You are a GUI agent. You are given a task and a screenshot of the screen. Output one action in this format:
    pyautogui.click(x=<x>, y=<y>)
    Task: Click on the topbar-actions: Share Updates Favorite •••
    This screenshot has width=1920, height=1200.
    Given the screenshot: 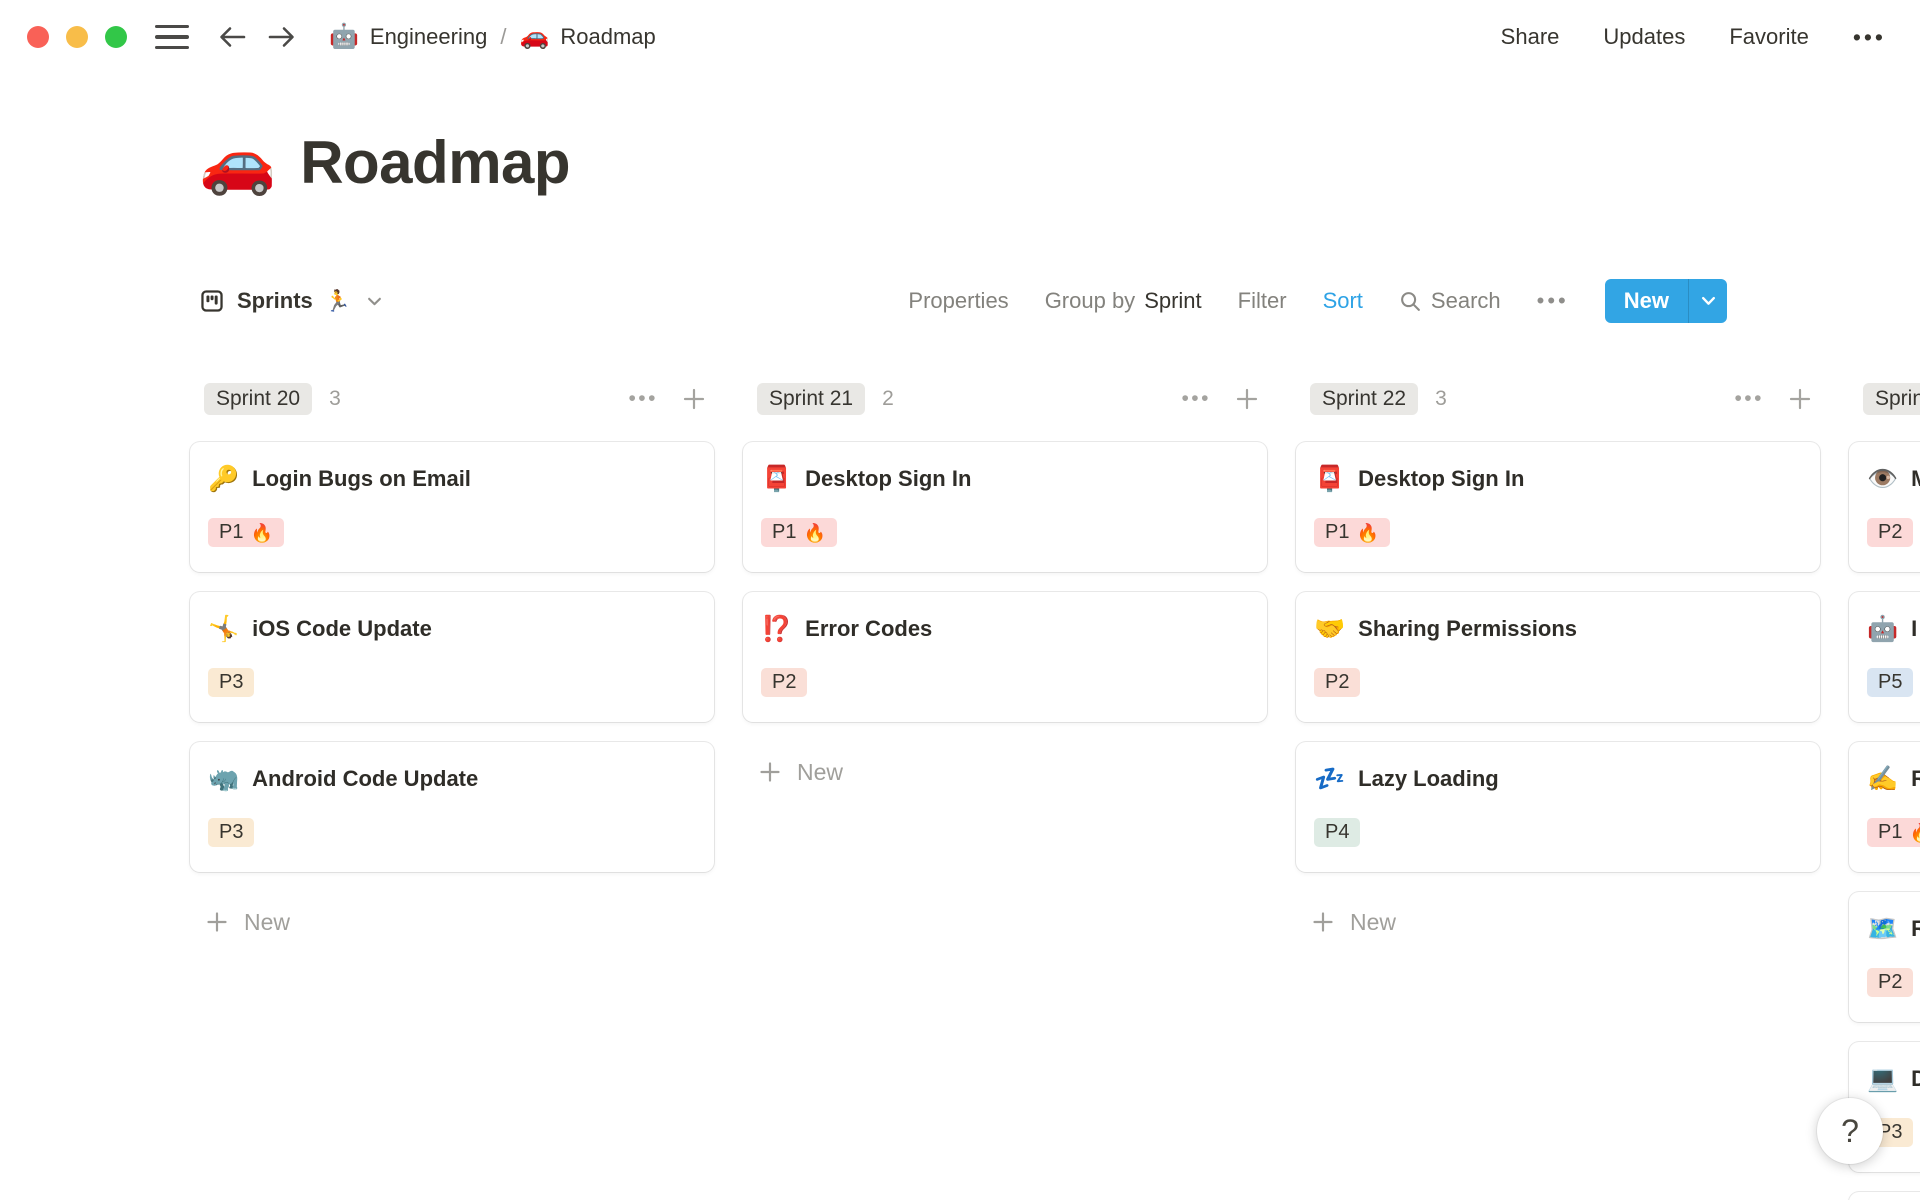 What is the action you would take?
    pyautogui.click(x=1710, y=37)
    